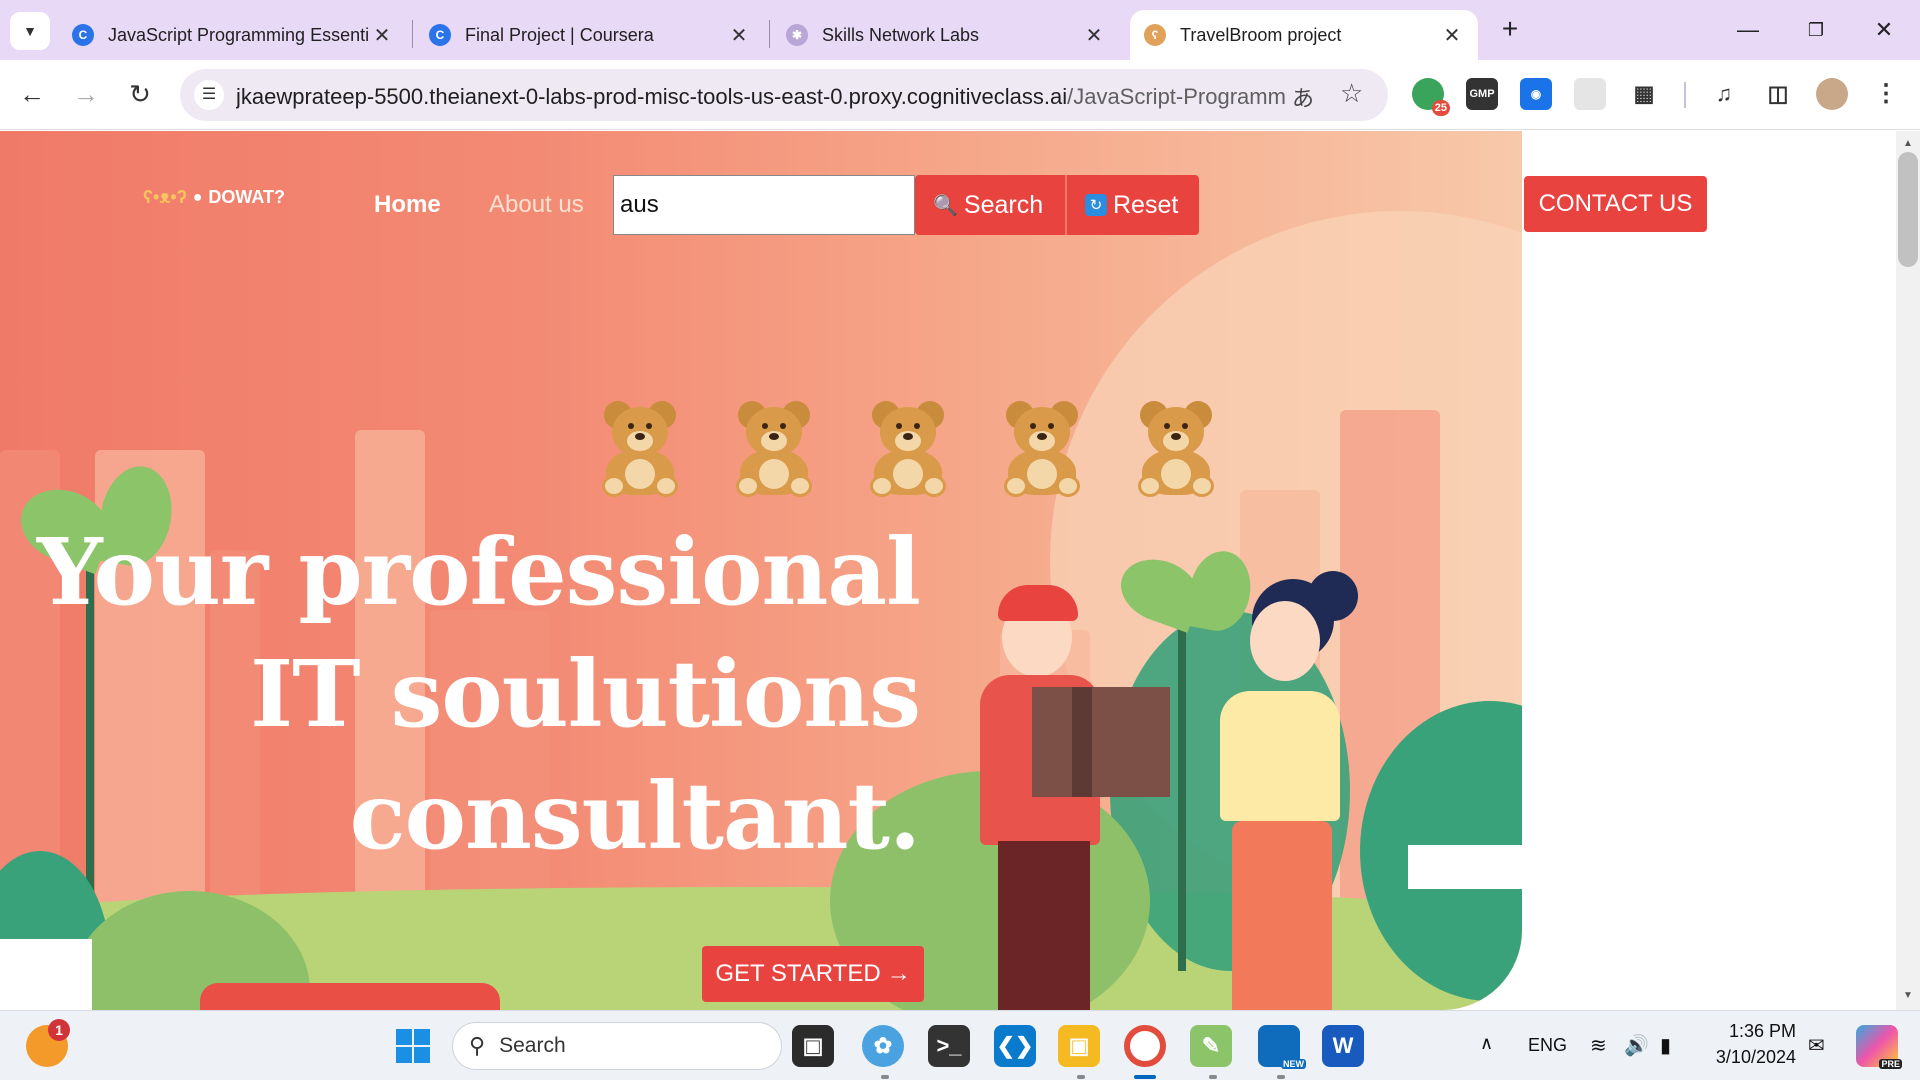 The image size is (1920, 1080). Describe the element at coordinates (209, 95) in the screenshot. I see `site-info-icon: ☰` at that location.